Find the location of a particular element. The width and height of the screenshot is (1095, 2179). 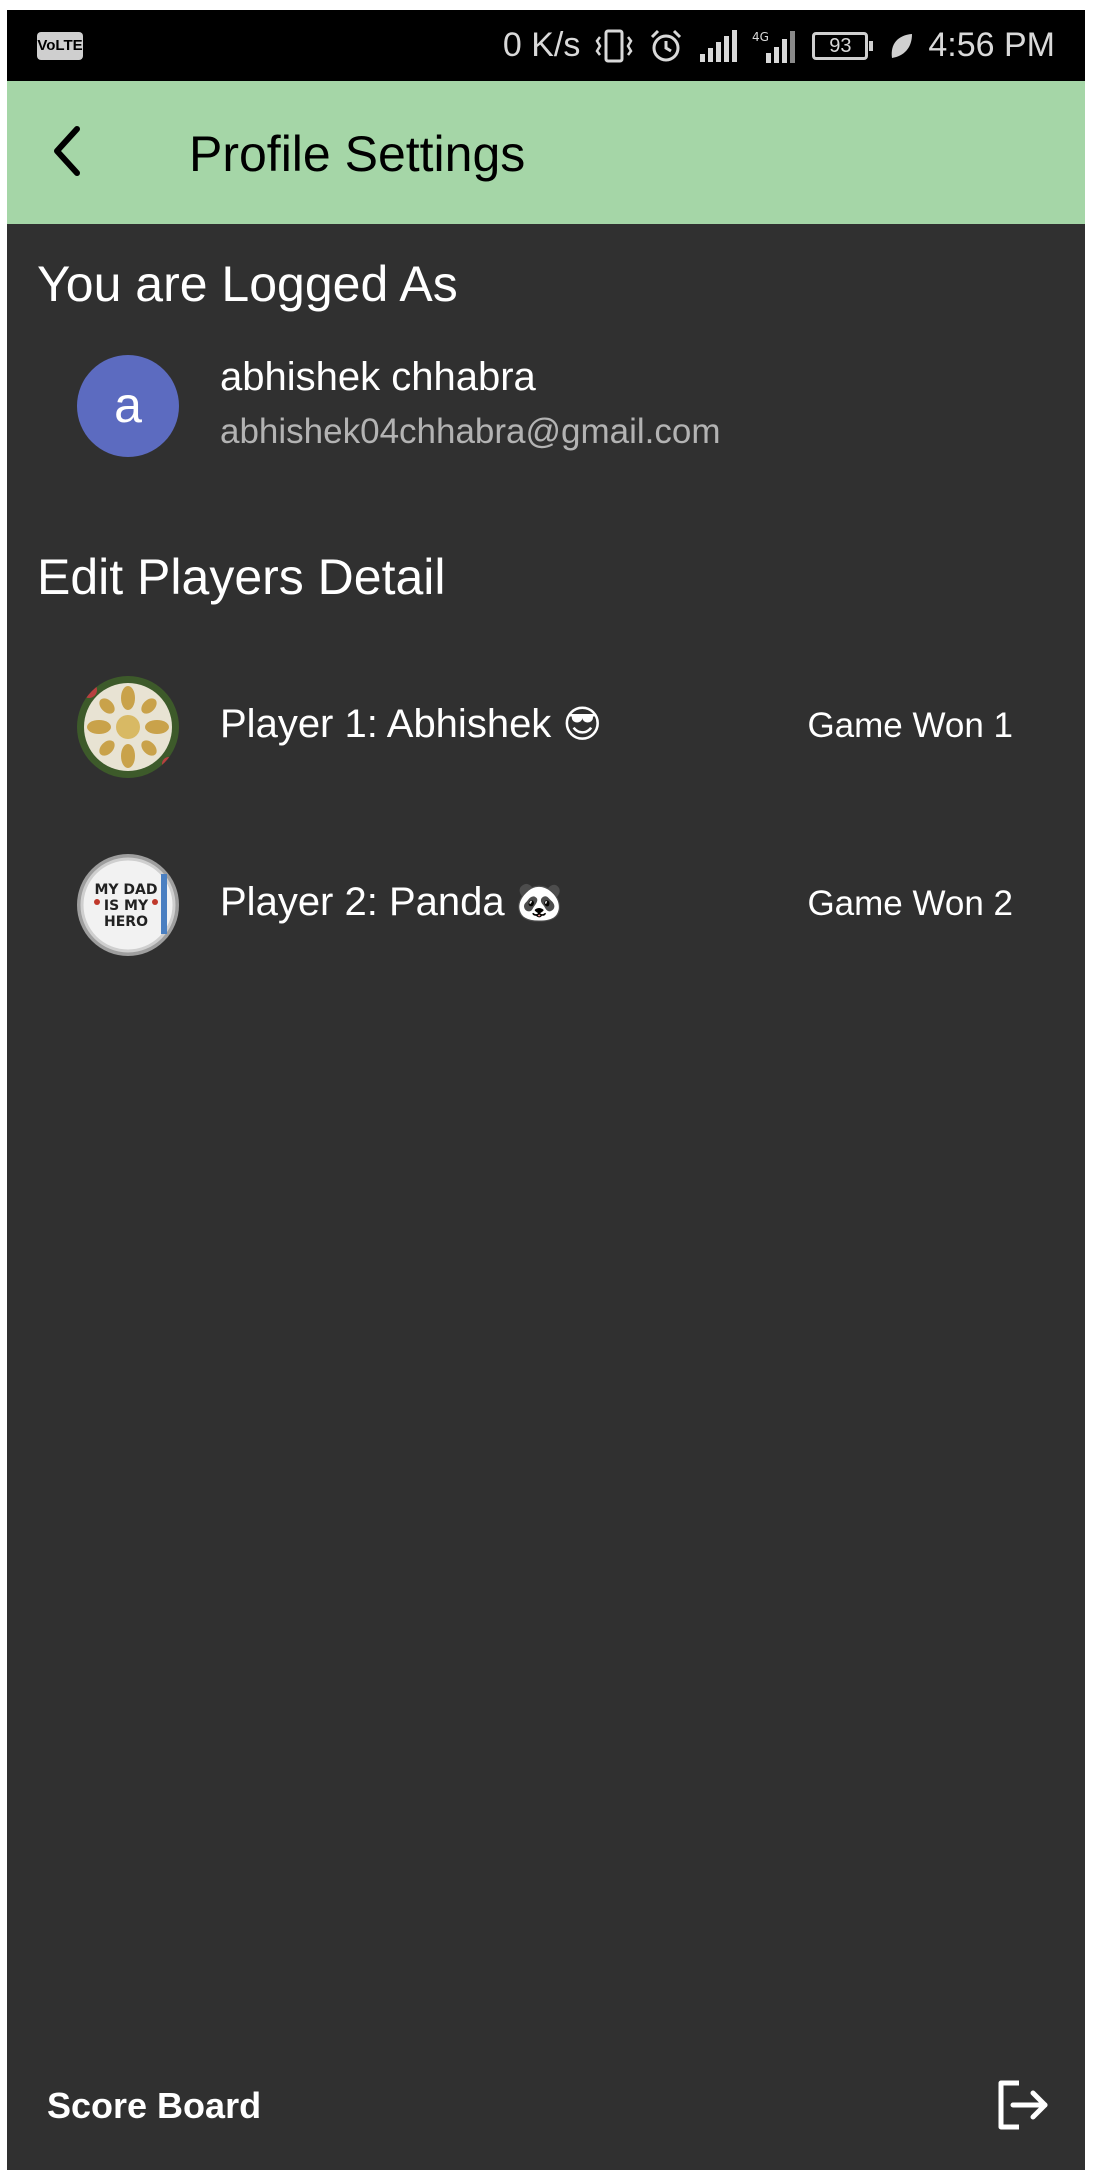

avatar-text-line-1: MY DAD is located at coordinates (125, 890).